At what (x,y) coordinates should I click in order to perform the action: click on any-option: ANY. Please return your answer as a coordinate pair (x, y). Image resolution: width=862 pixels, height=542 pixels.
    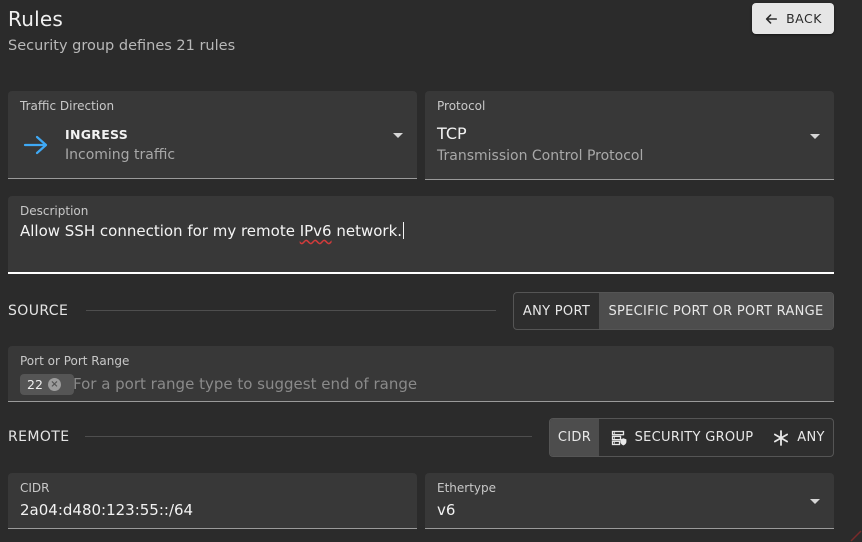
    Looking at the image, I should click on (799, 437).